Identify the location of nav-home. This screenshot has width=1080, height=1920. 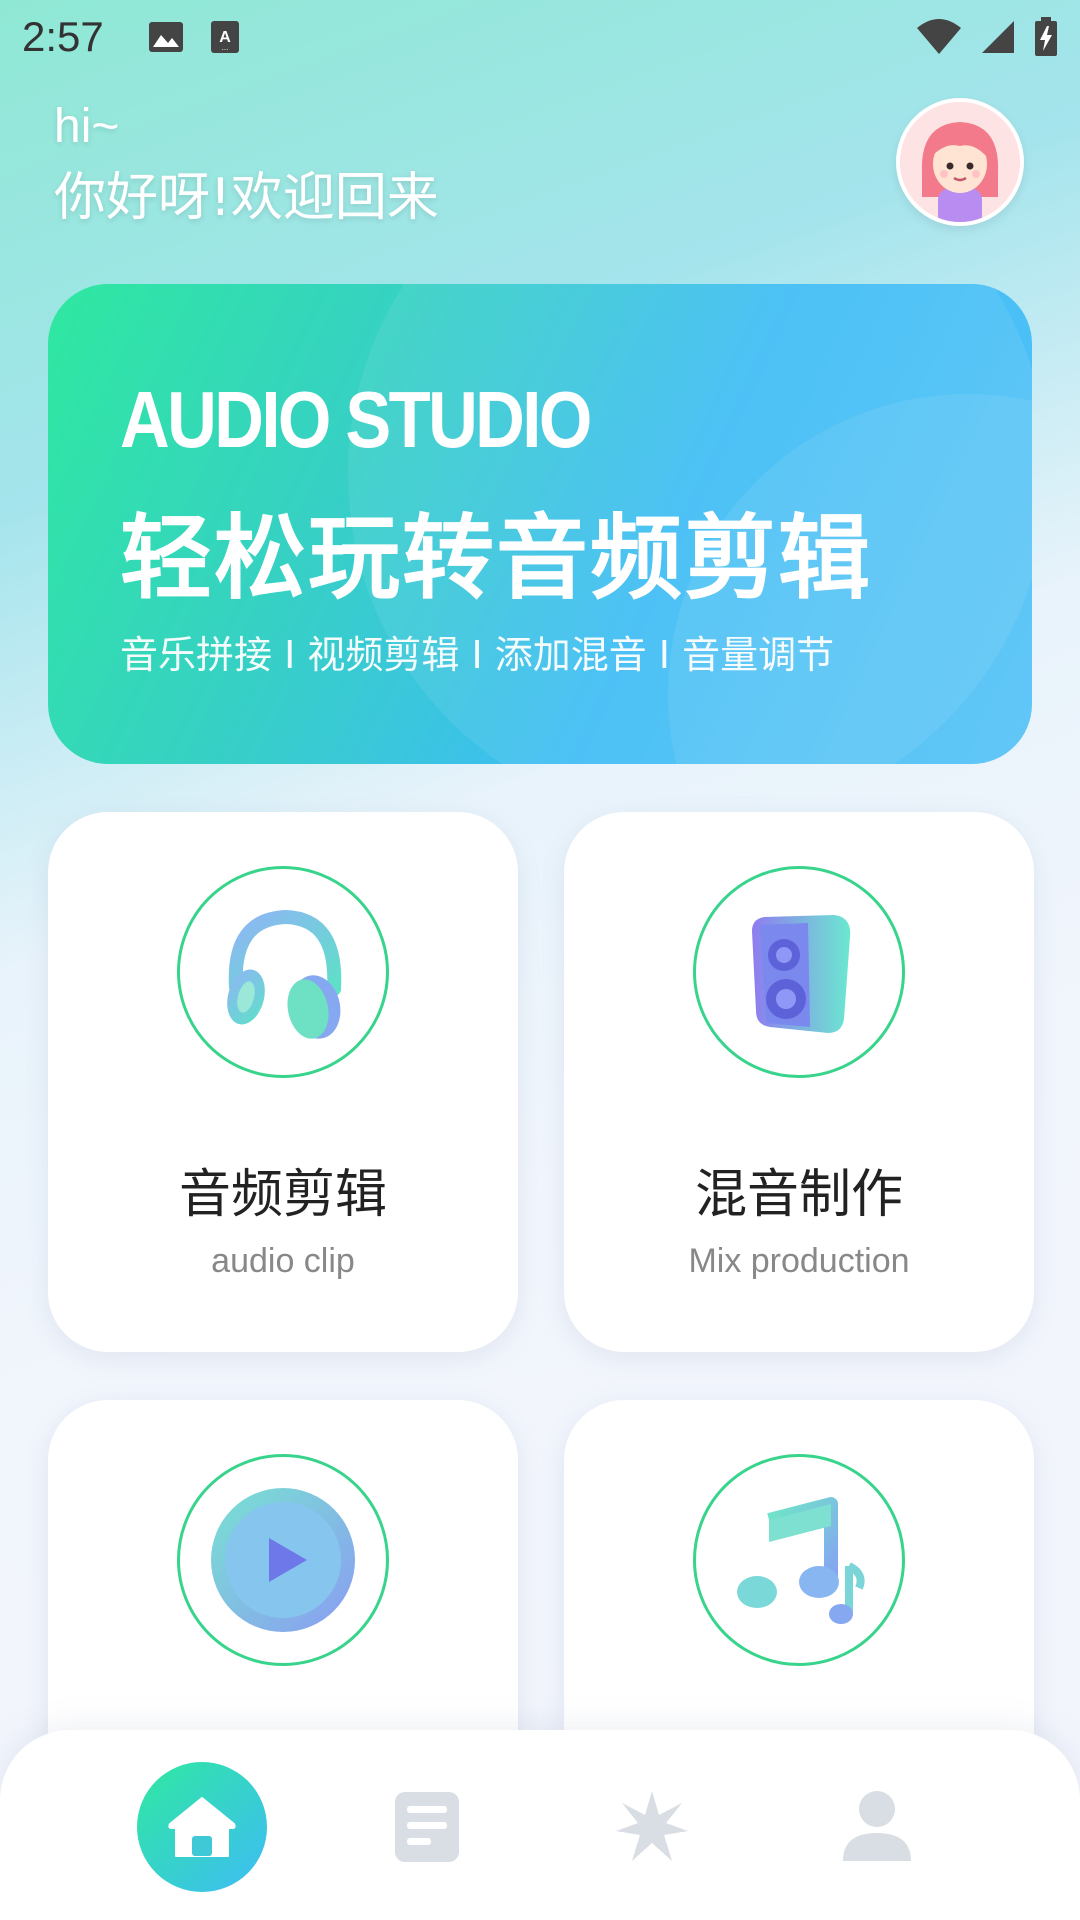
(202, 1827).